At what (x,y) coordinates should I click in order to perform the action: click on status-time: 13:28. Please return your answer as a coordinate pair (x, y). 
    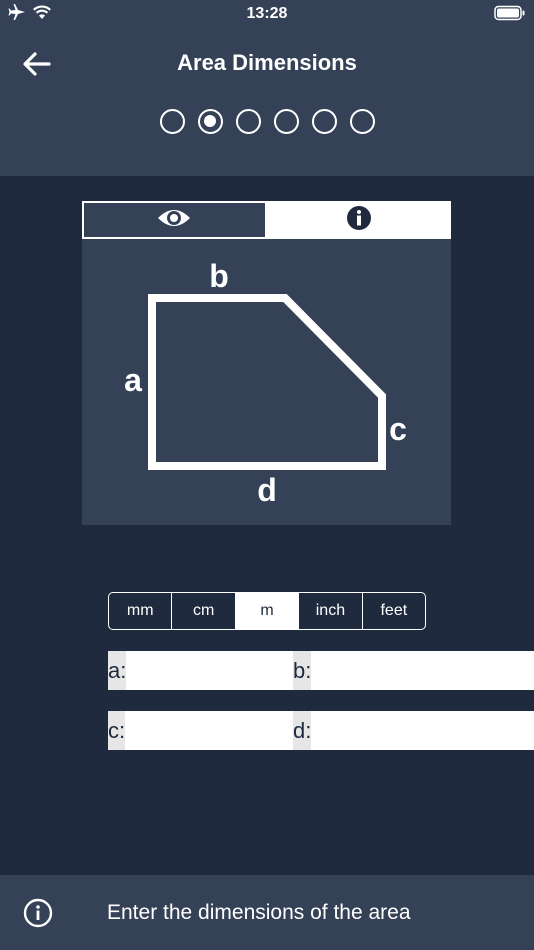
    Looking at the image, I should click on (267, 13).